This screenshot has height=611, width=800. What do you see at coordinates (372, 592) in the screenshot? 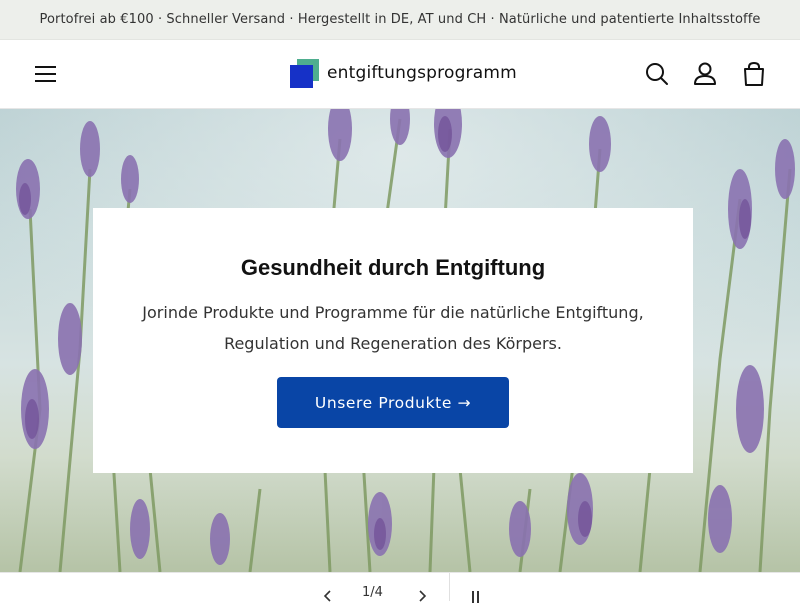
I see `slide-counter: 1/4` at bounding box center [372, 592].